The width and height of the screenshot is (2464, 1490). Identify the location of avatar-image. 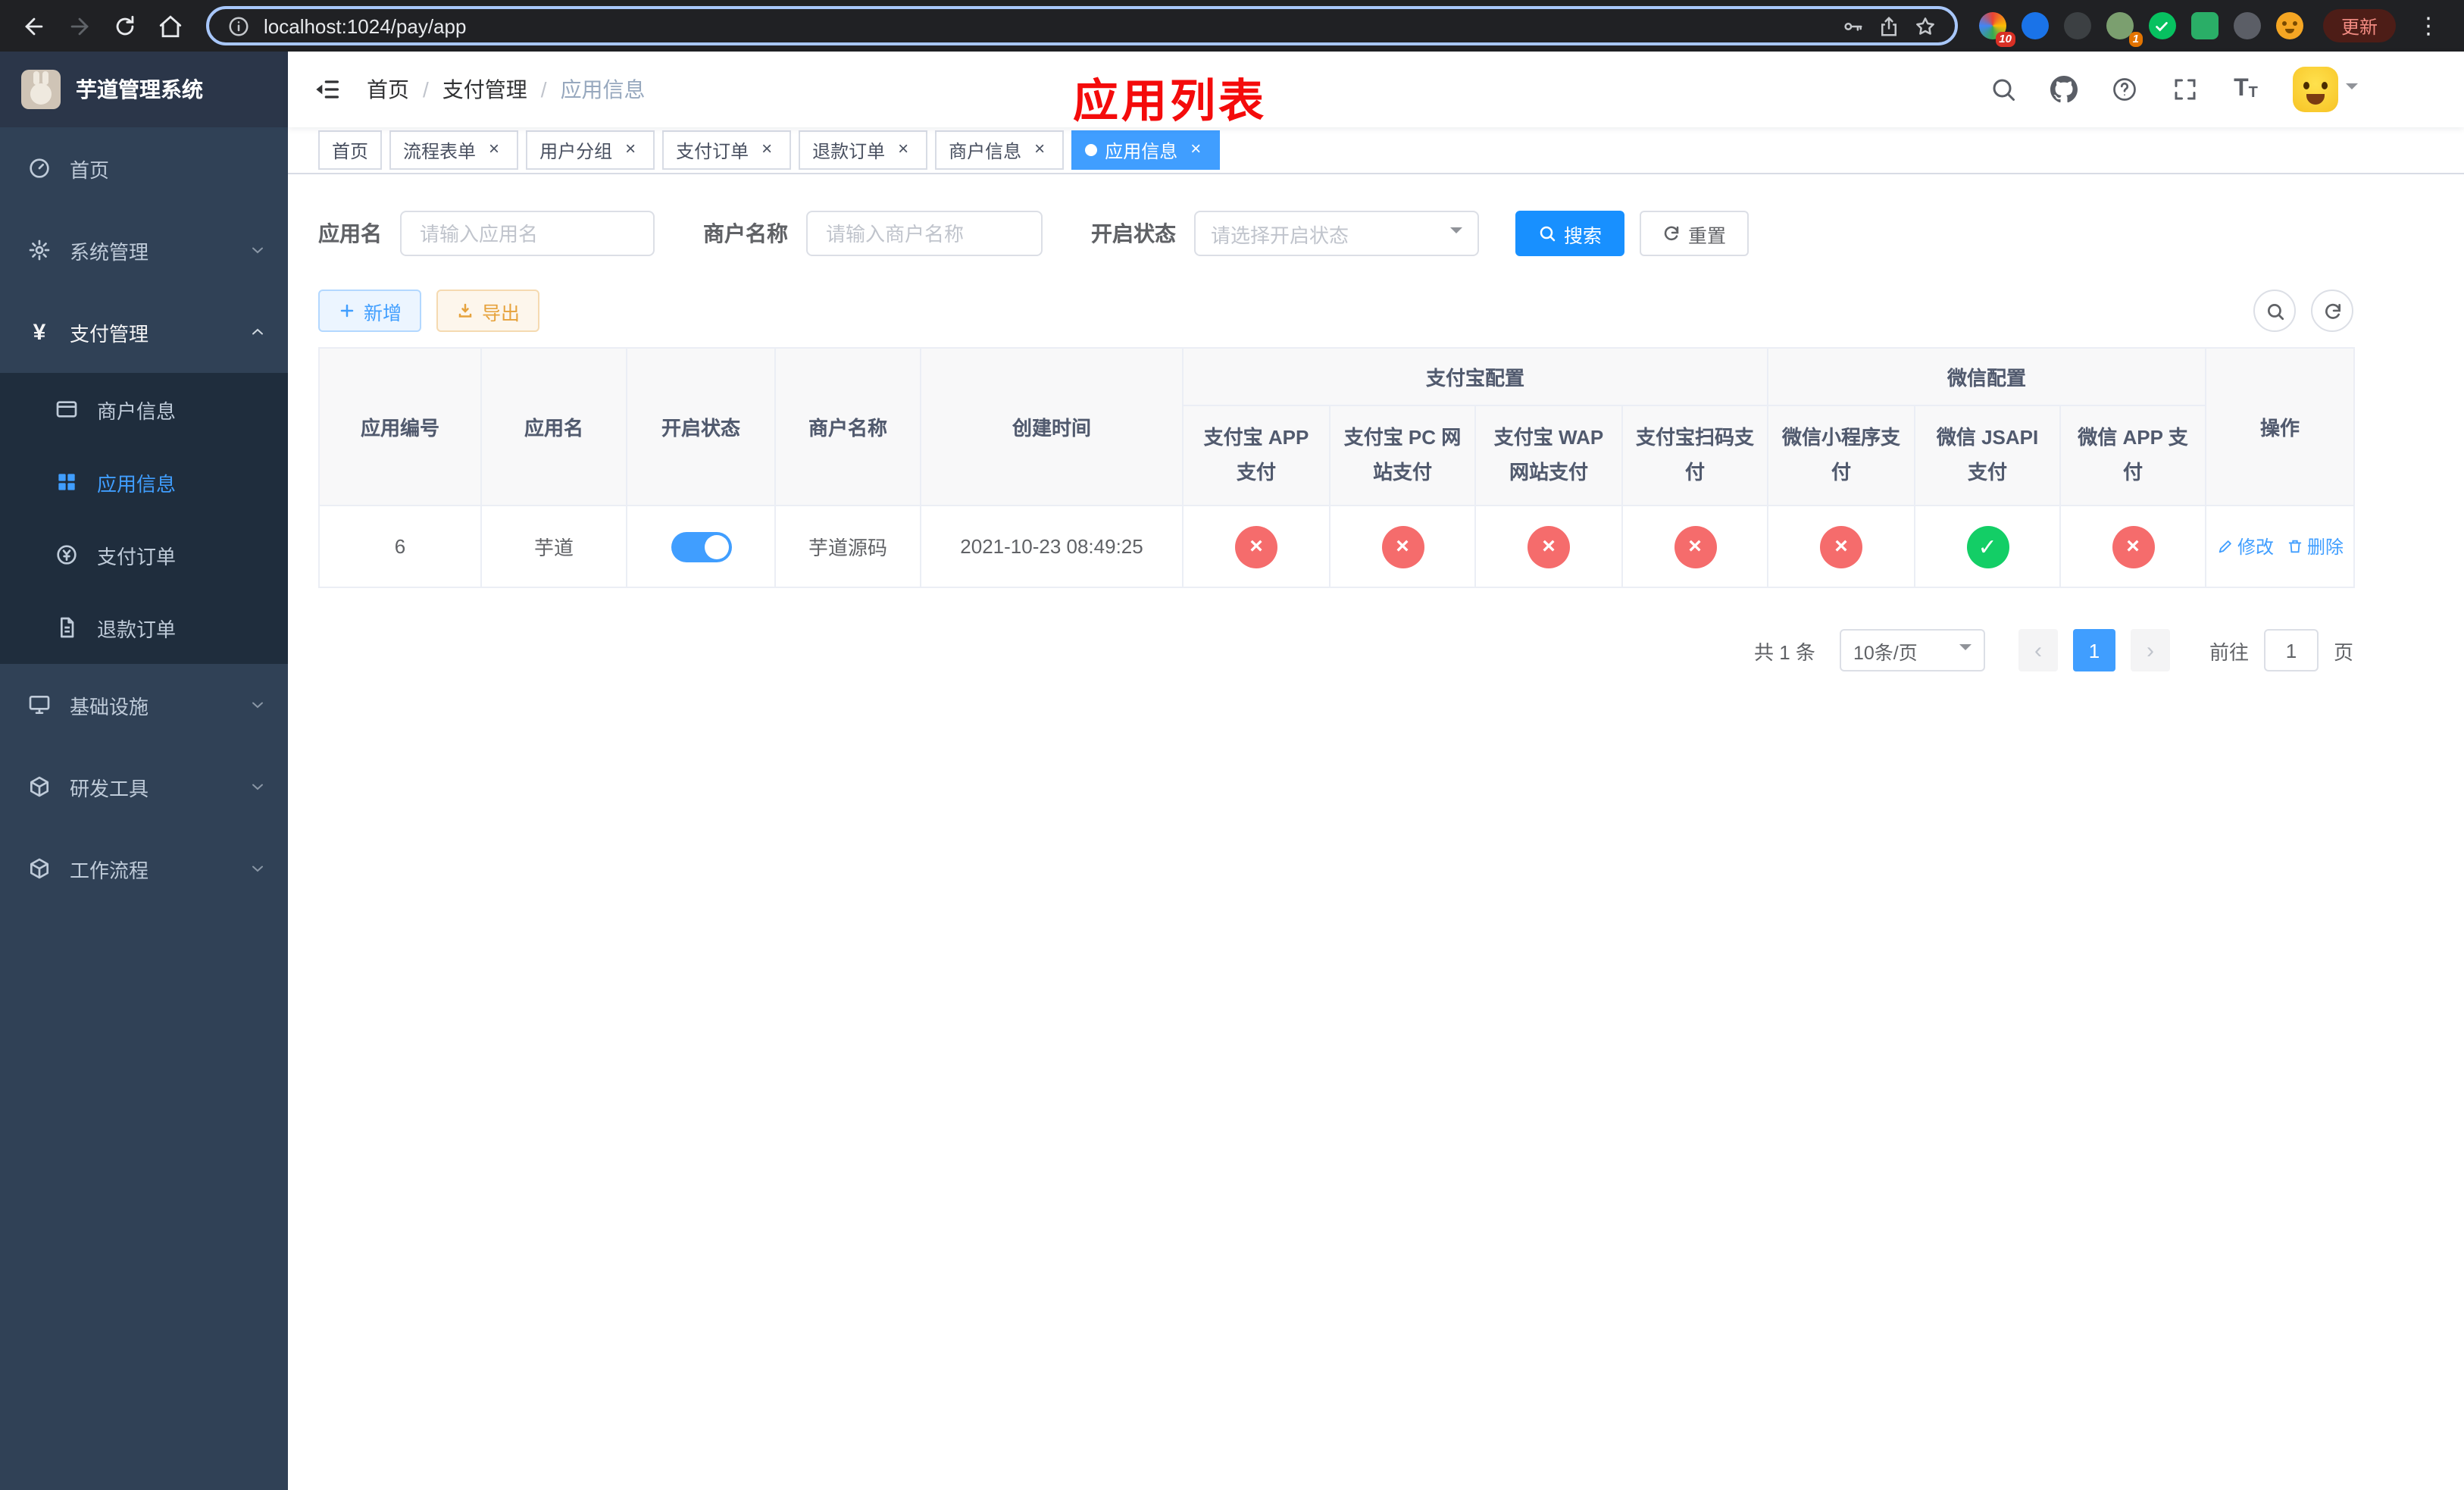
(2315, 89).